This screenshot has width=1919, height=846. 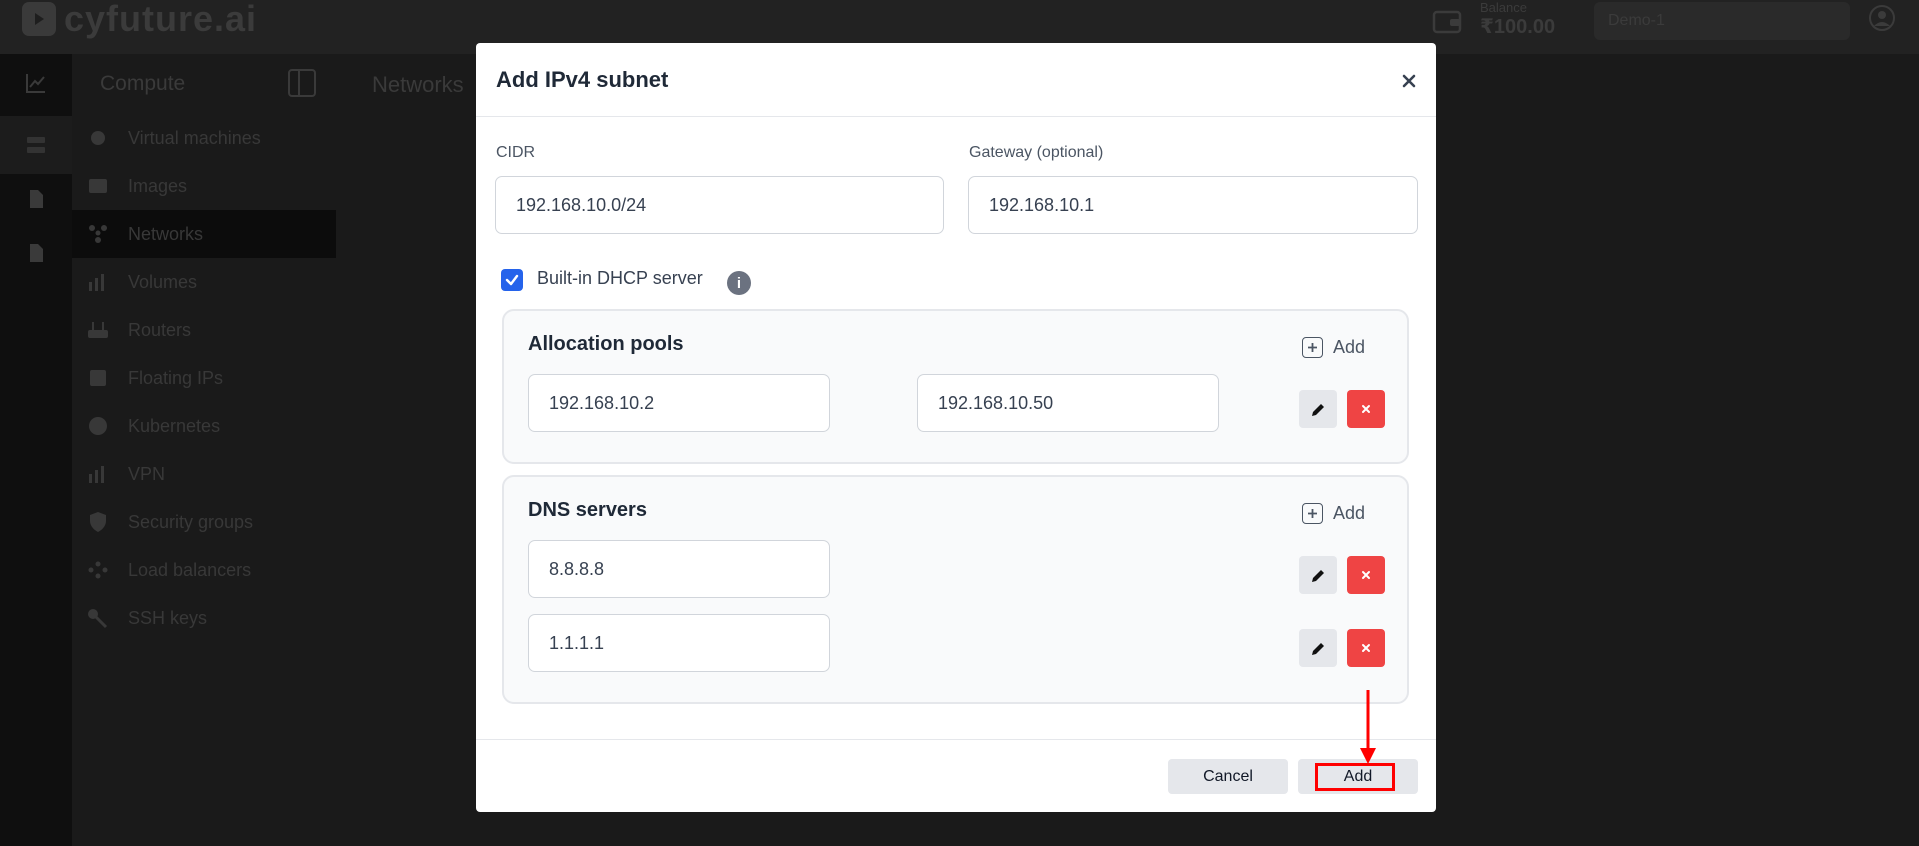 I want to click on sidebar-item-load-balancers: Load balancers, so click(x=204, y=570).